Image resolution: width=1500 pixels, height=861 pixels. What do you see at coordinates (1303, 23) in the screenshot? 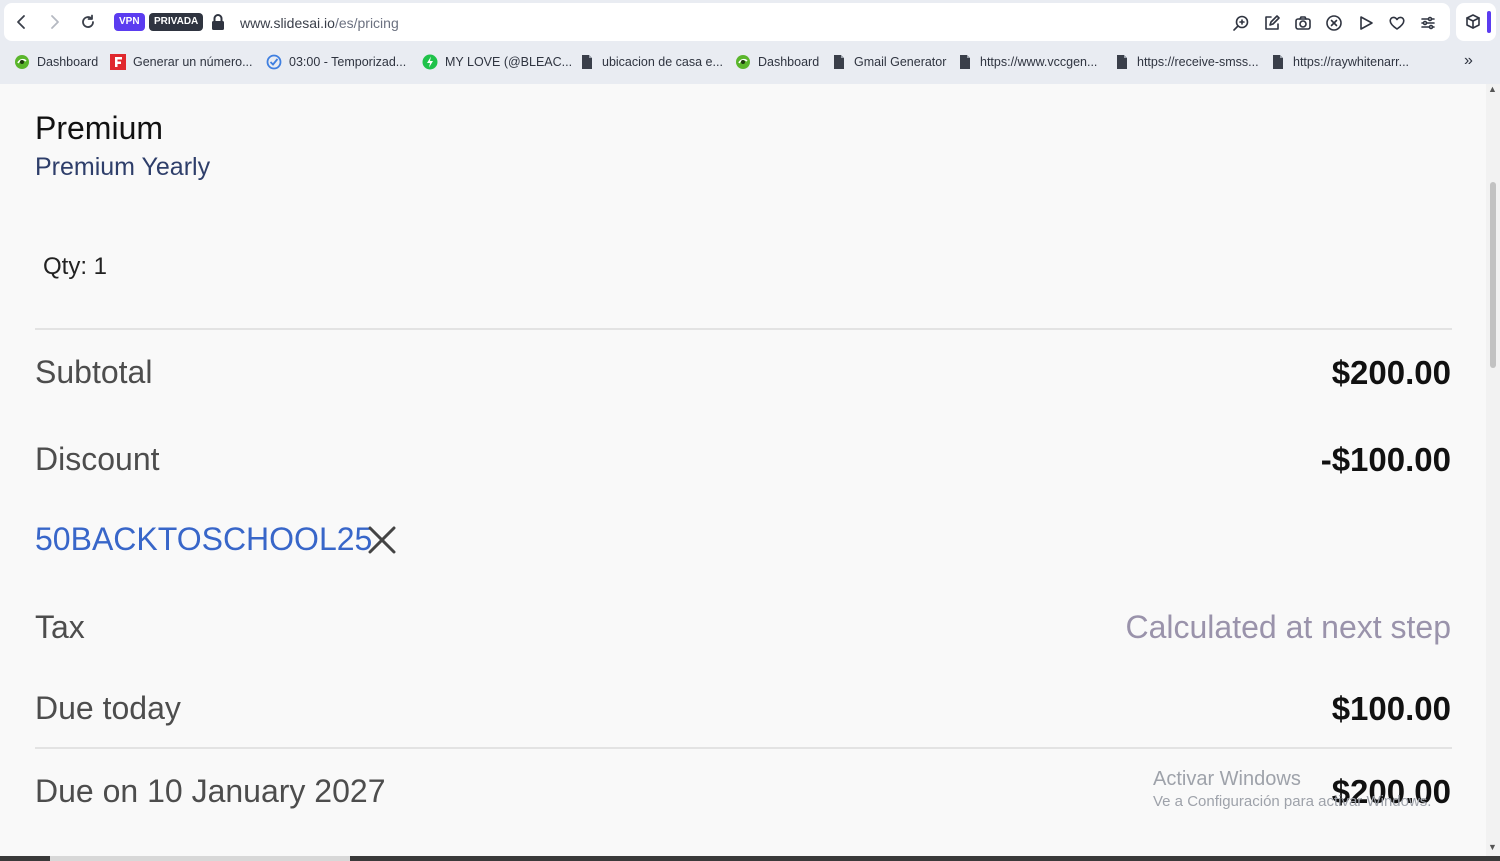
I see `camera-icon` at bounding box center [1303, 23].